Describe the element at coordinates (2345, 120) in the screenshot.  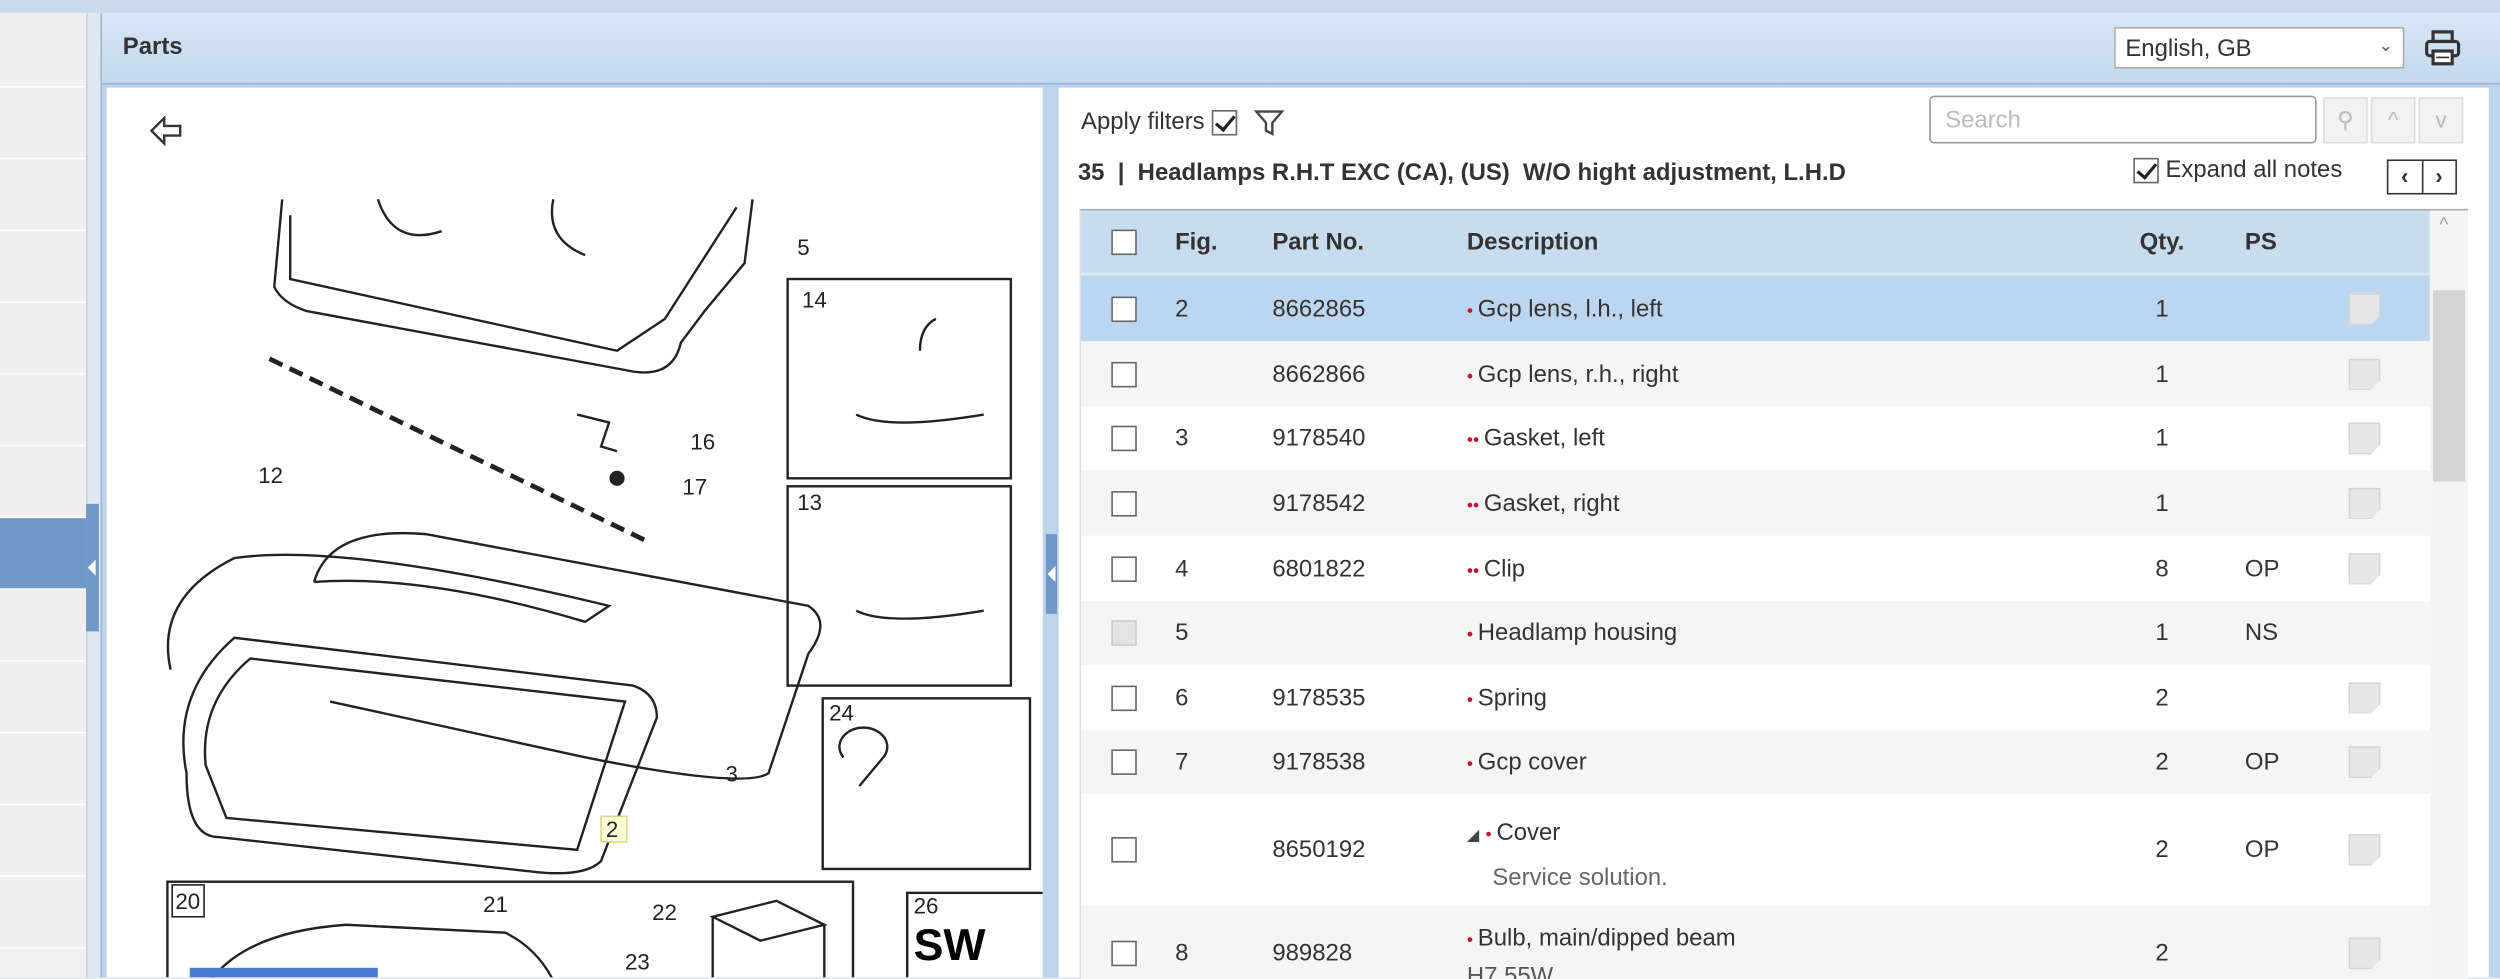
I see `search-button: ⚲` at that location.